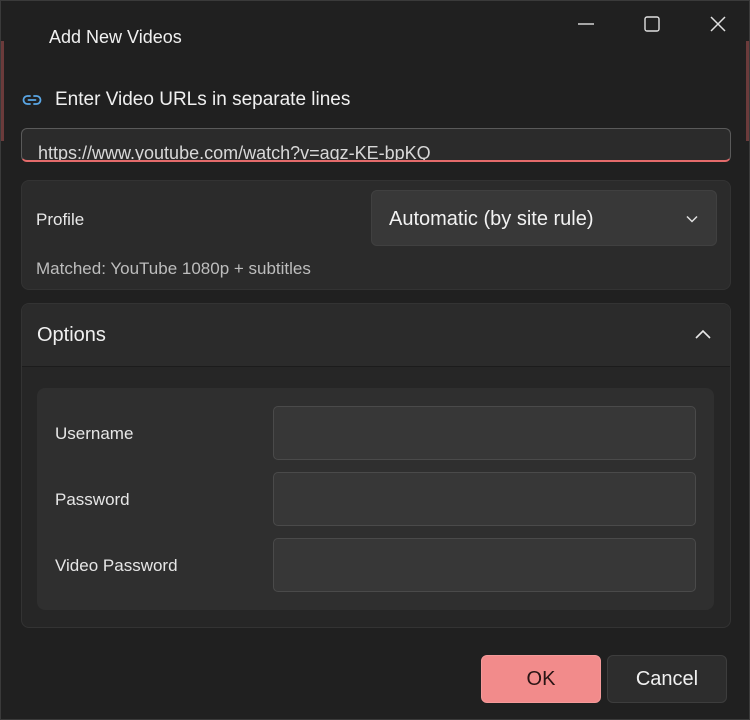  Describe the element at coordinates (32, 100) in the screenshot. I see `link-icon` at that location.